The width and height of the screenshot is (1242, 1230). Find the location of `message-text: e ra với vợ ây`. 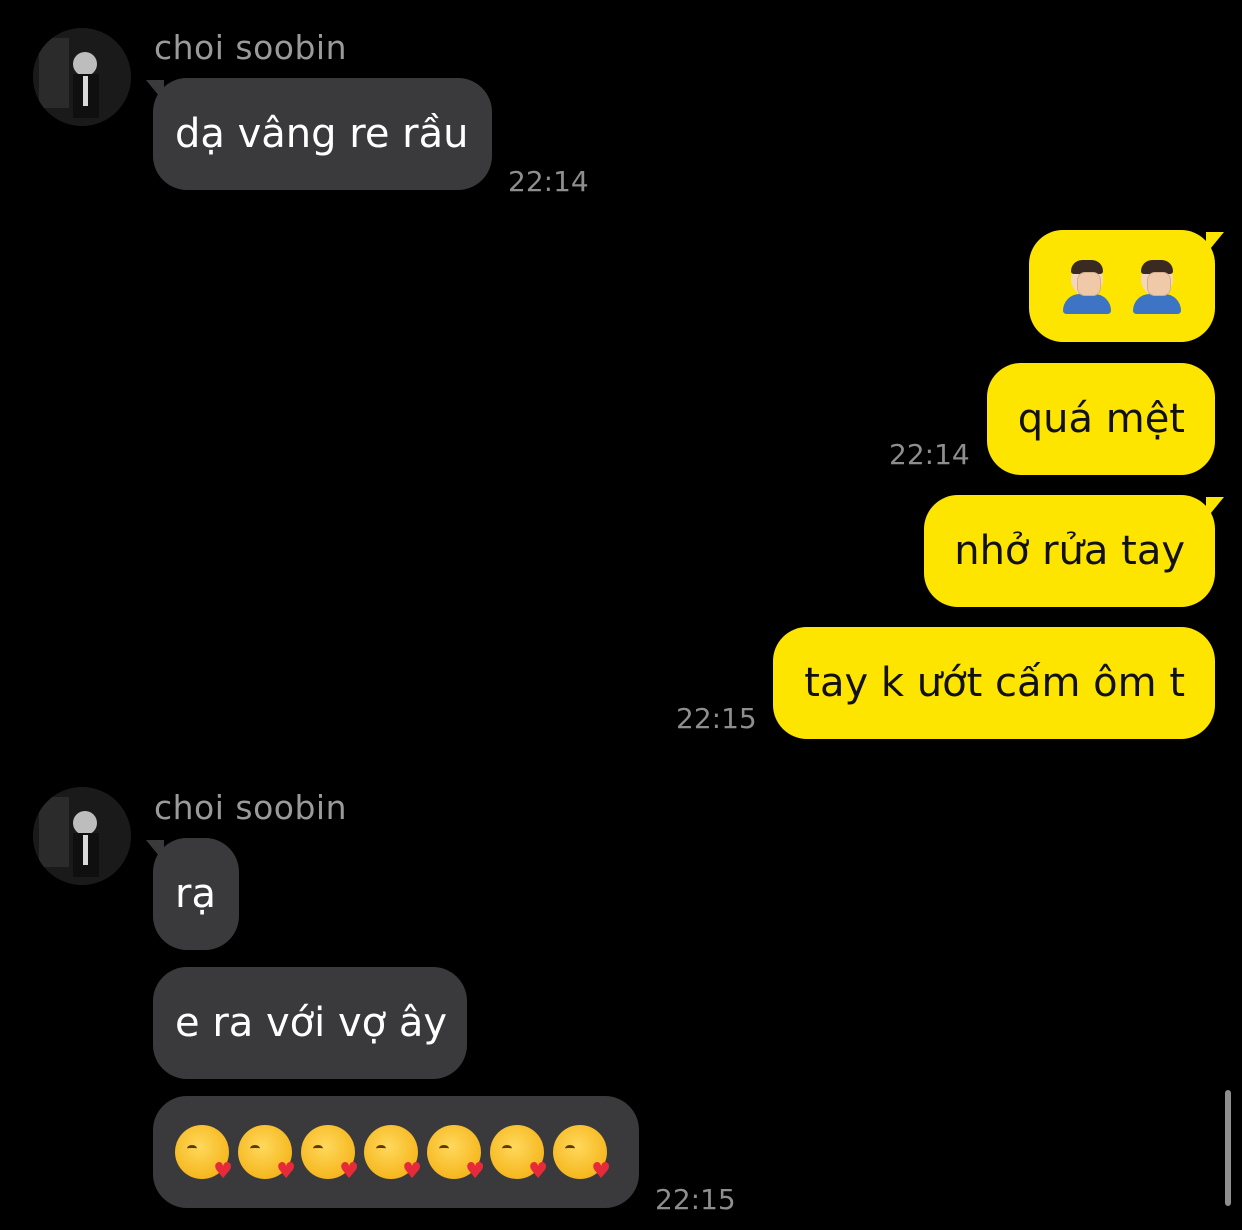

message-text: e ra với vợ ây is located at coordinates (311, 1023).